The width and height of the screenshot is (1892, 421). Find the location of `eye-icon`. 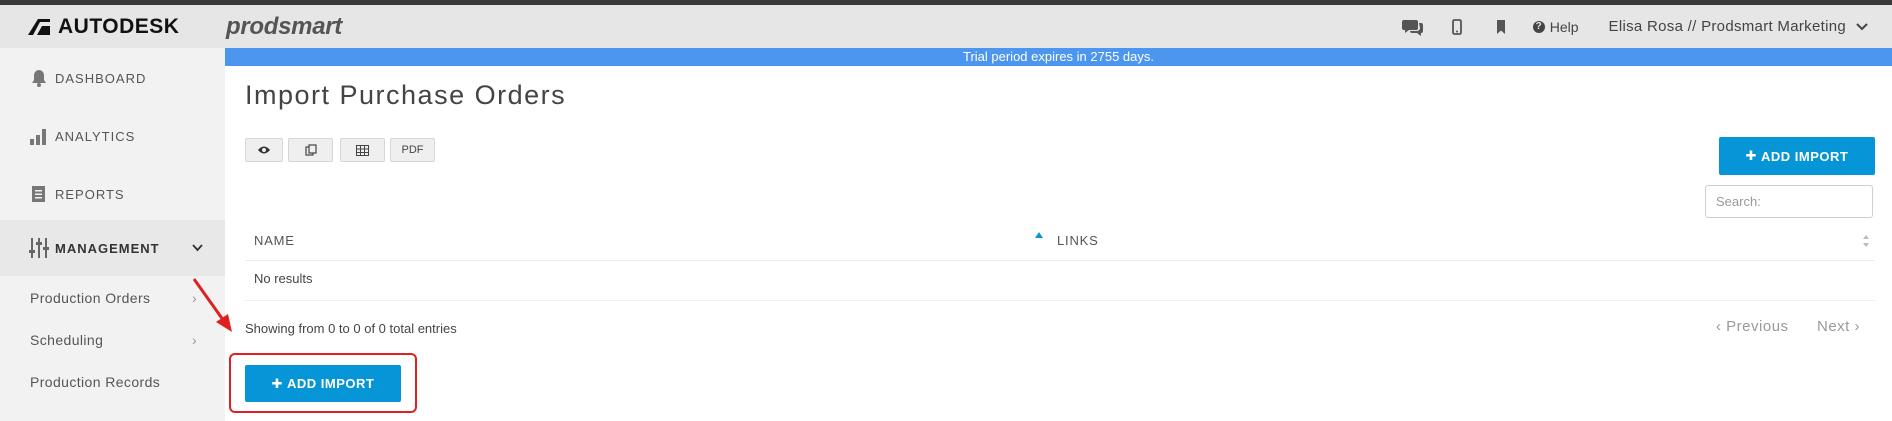

eye-icon is located at coordinates (264, 150).